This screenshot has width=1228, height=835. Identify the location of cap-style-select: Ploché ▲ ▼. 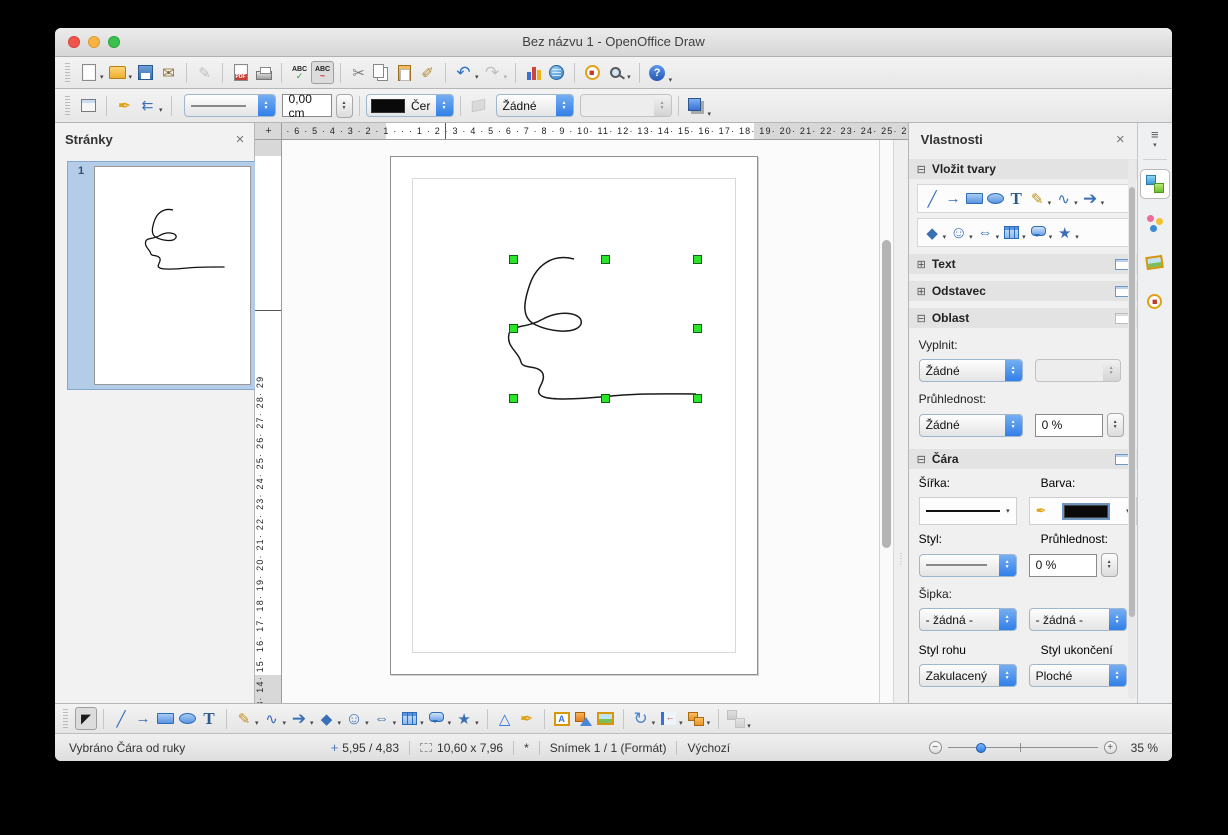
(1077, 675).